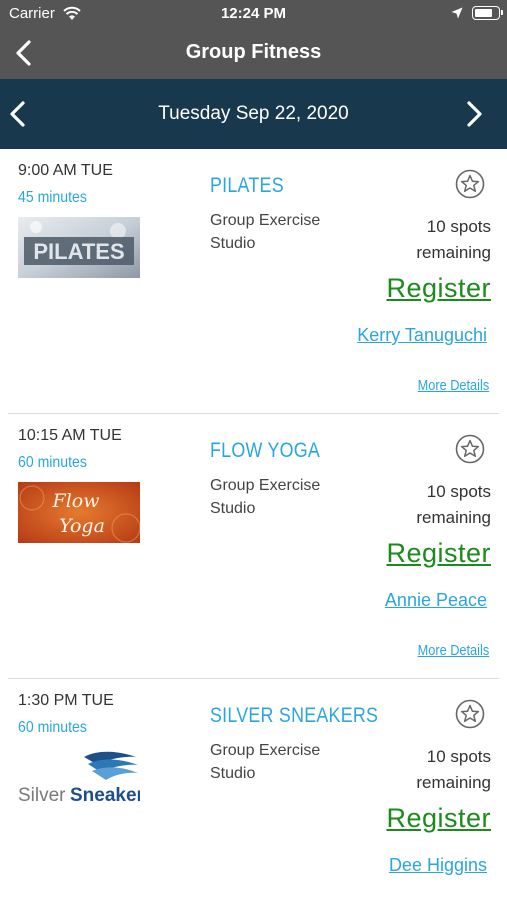 The height and width of the screenshot is (900, 507). Describe the element at coordinates (436, 600) in the screenshot. I see `instructor-link: Annie Peace` at that location.